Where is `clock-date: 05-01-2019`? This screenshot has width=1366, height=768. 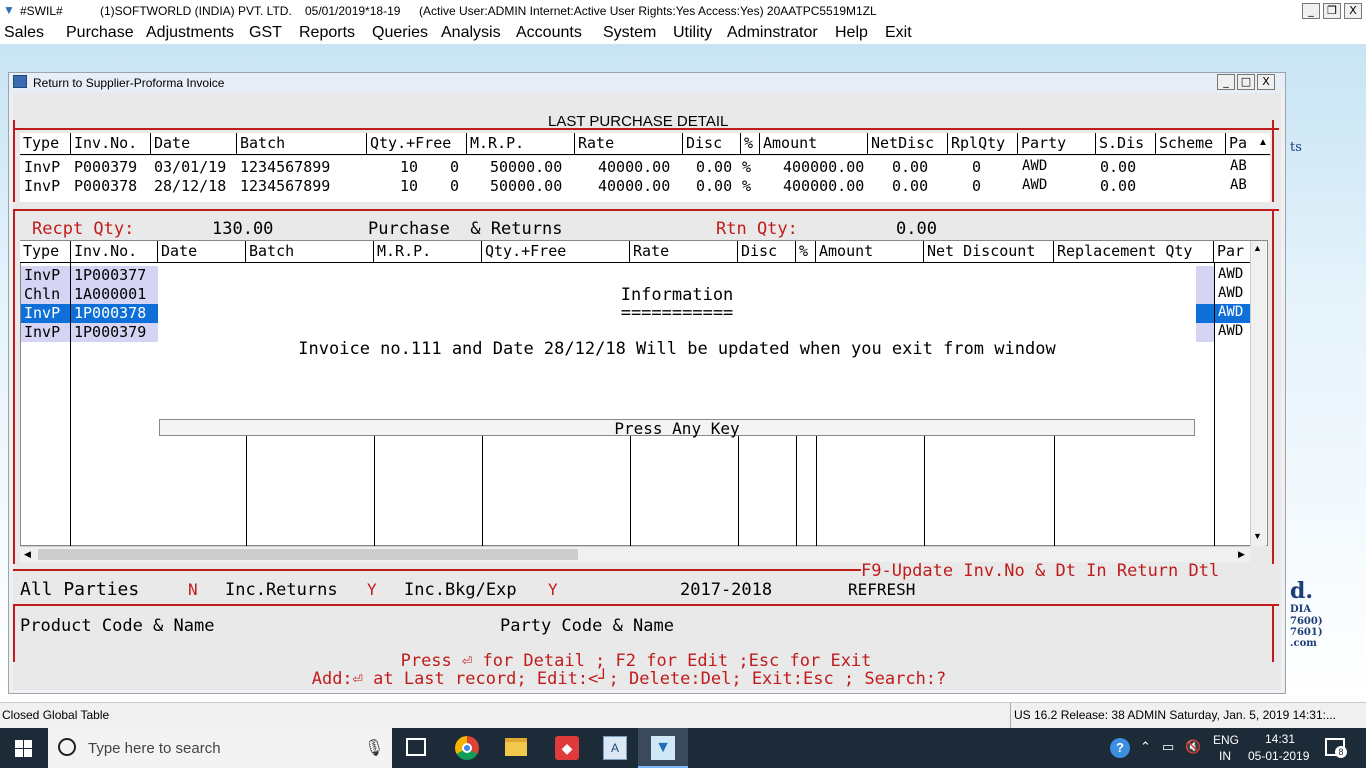 clock-date: 05-01-2019 is located at coordinates (1278, 756).